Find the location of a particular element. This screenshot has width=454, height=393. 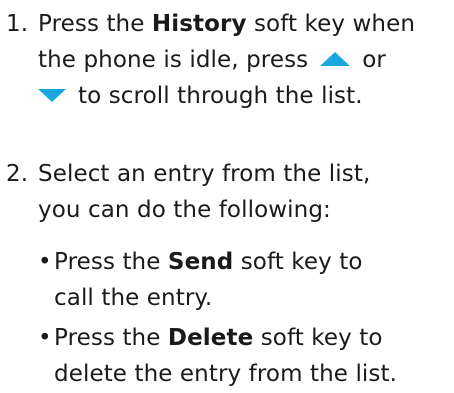

step-number: 1. is located at coordinates (17, 24).